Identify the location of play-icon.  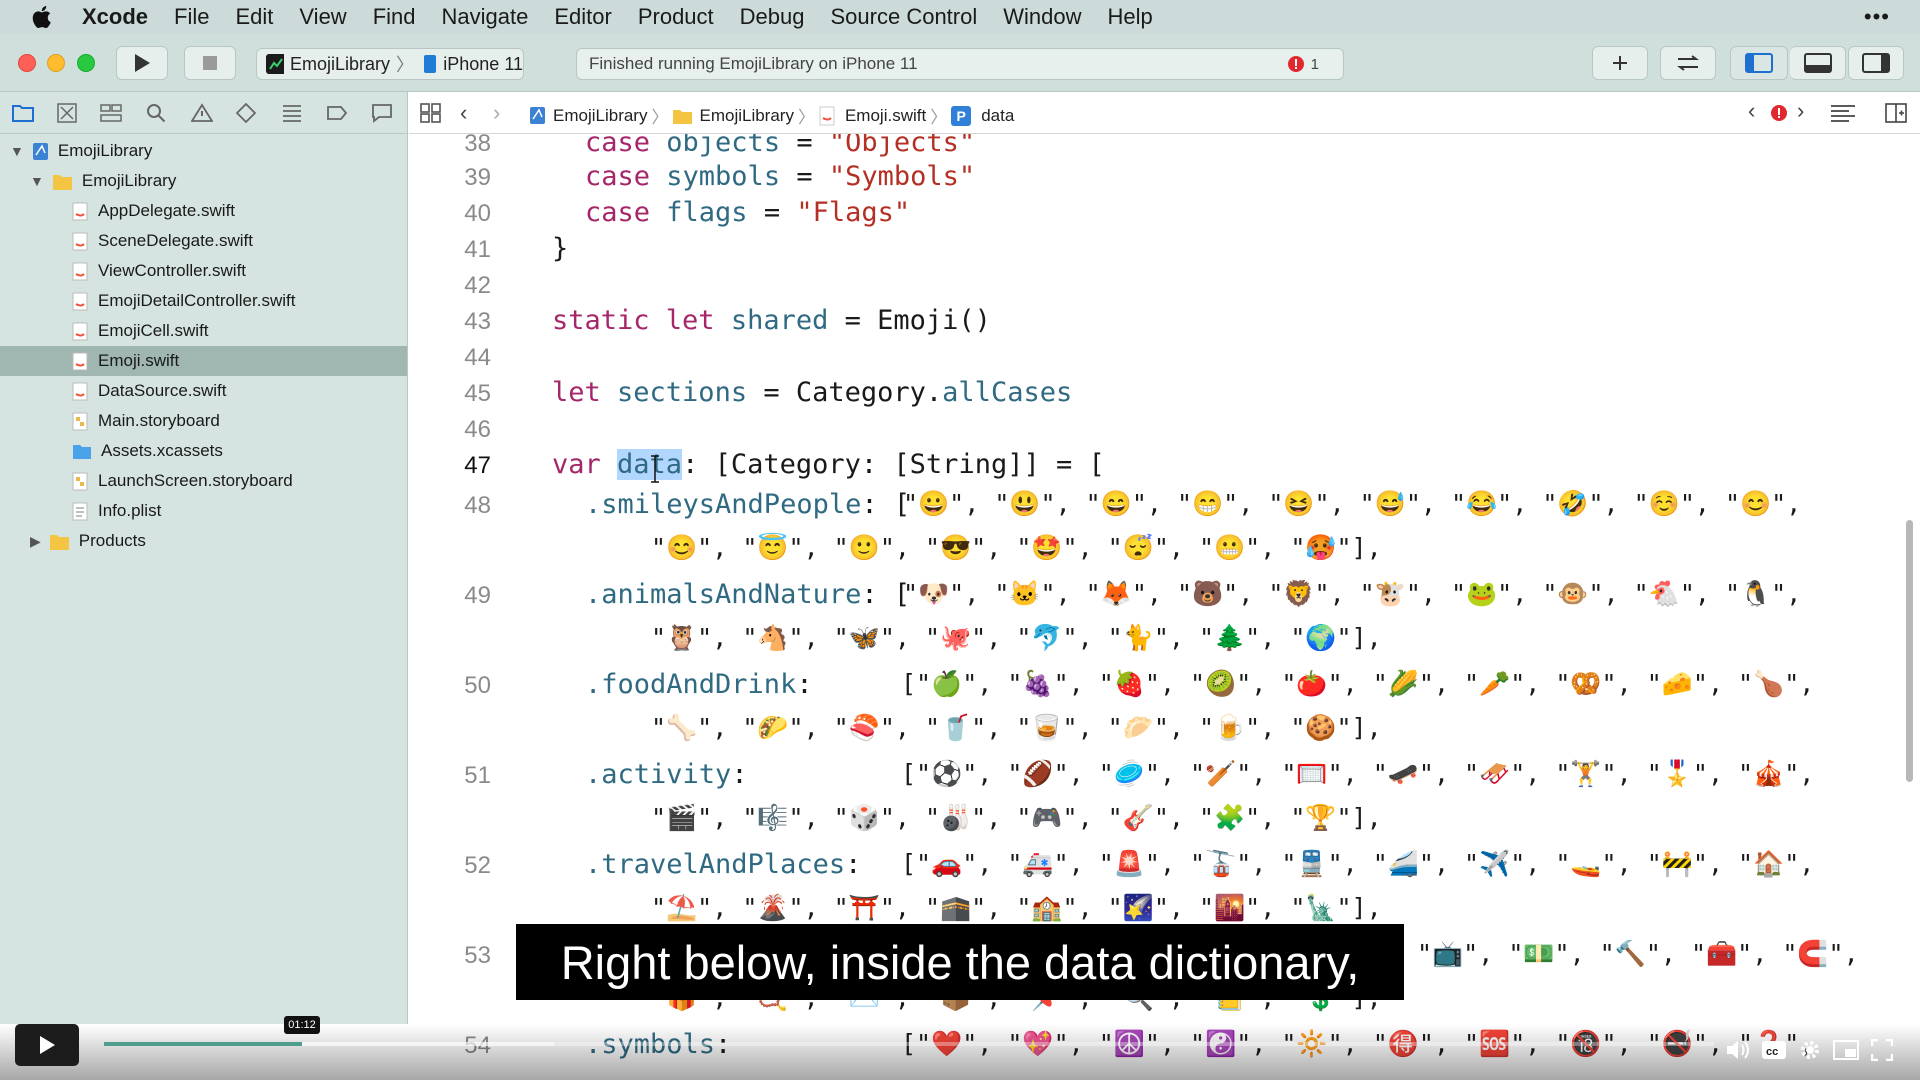
(142, 63).